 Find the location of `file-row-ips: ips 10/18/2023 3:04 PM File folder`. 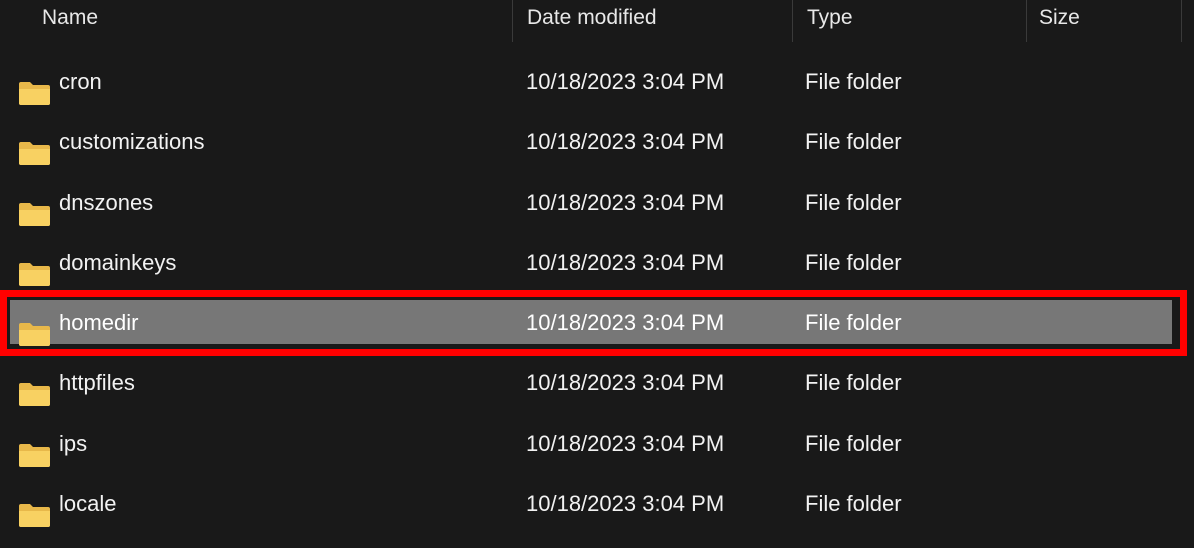

file-row-ips: ips 10/18/2023 3:04 PM File folder is located at coordinates (597, 444).